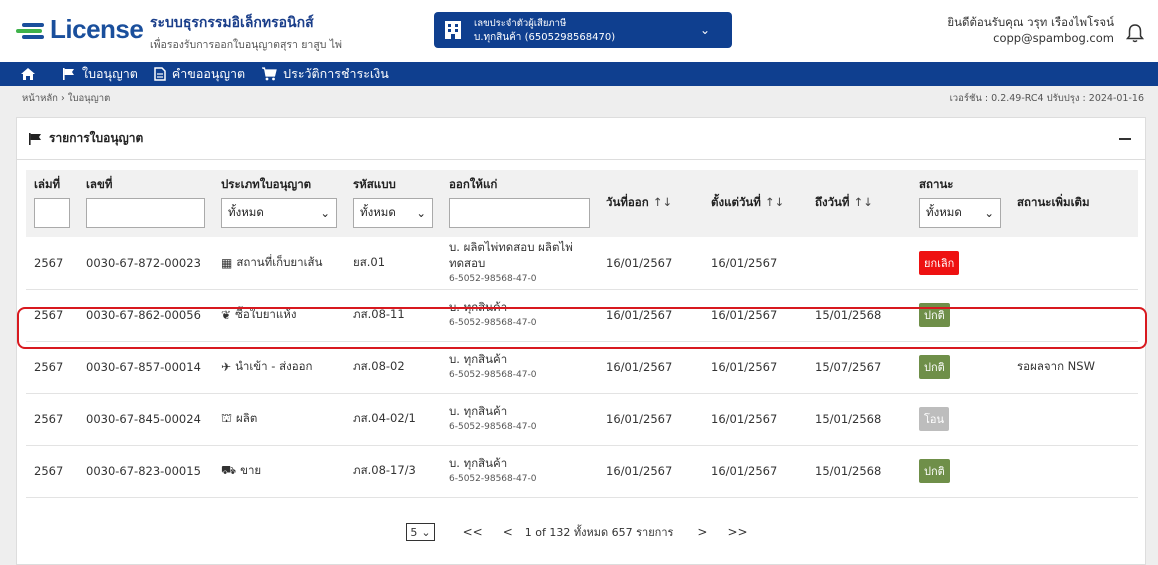 Image resolution: width=1158 pixels, height=565 pixels. I want to click on store-icon: ▦, so click(227, 262).